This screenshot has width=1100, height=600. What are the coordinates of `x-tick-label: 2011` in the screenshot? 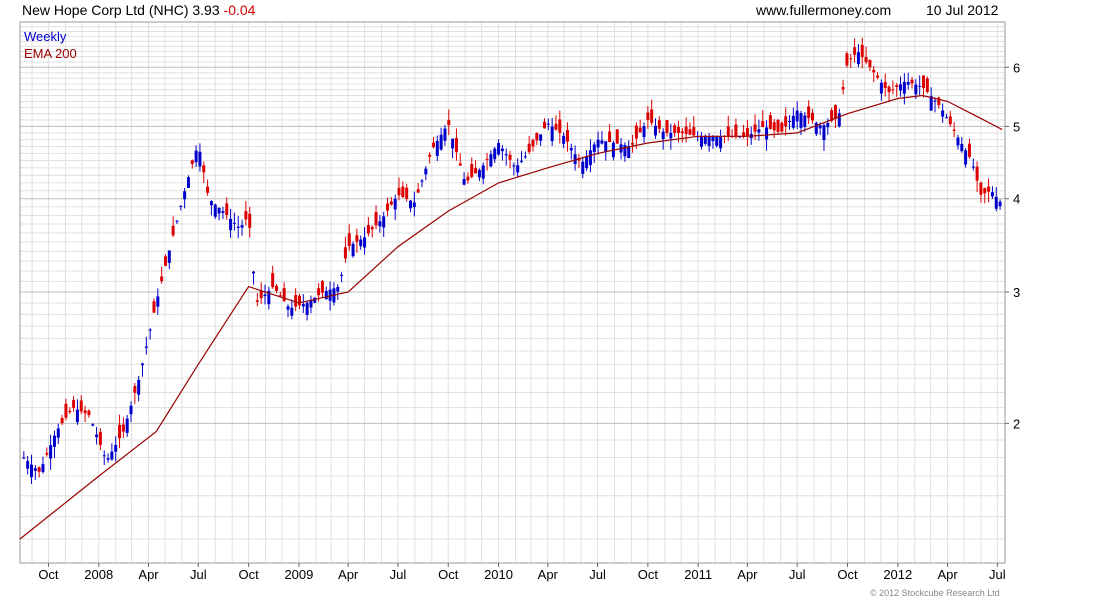 It's located at (698, 574).